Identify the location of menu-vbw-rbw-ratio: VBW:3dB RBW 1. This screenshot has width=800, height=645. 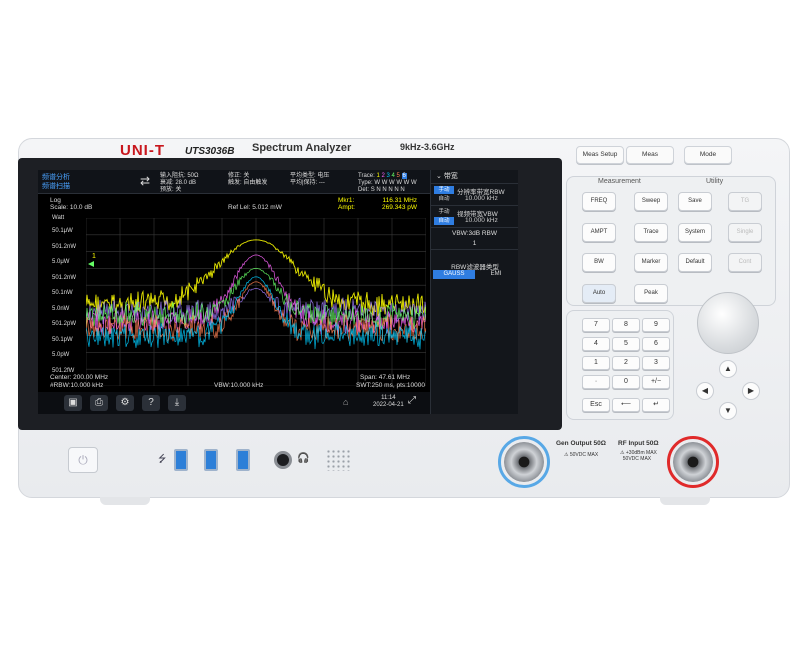
(474, 239).